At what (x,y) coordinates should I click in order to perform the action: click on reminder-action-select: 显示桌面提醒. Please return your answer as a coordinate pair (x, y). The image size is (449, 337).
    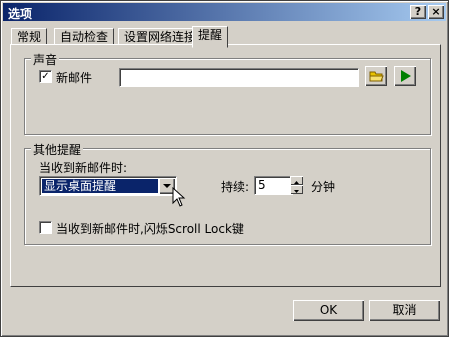
    Looking at the image, I should click on (108, 186).